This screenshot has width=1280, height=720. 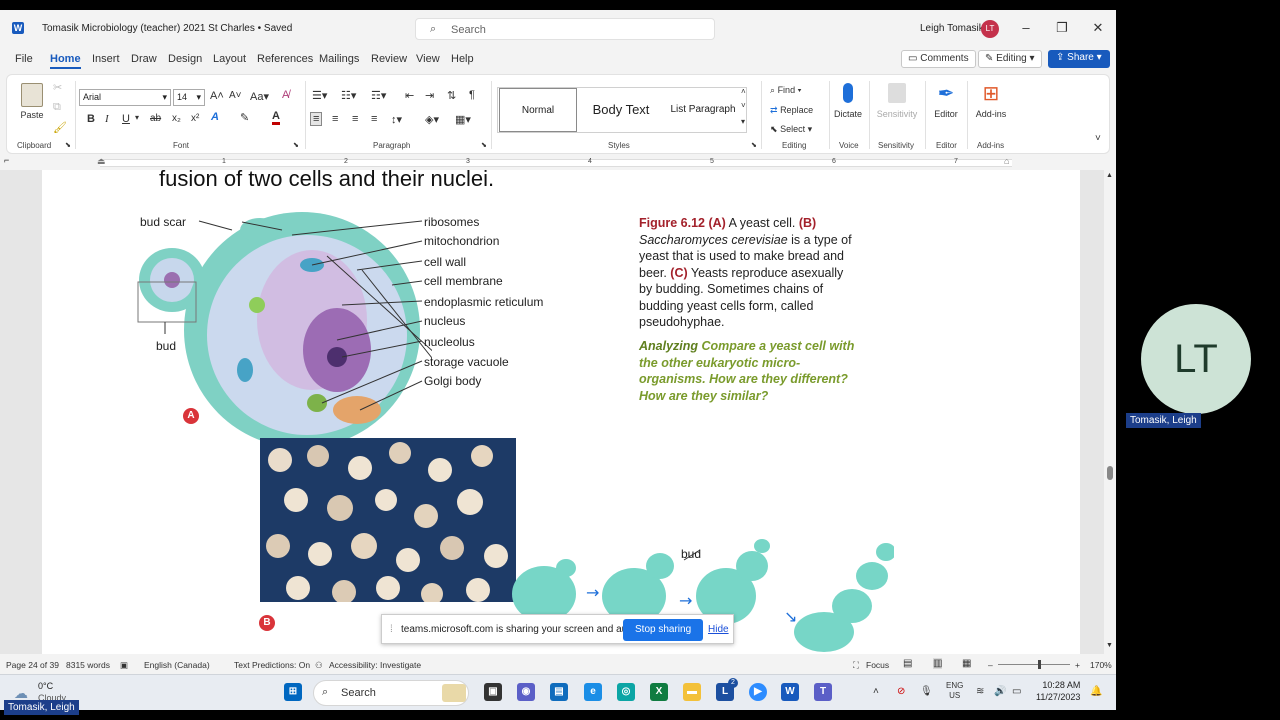 What do you see at coordinates (6, 160) in the screenshot?
I see `tab-selector-icon: ⌐` at bounding box center [6, 160].